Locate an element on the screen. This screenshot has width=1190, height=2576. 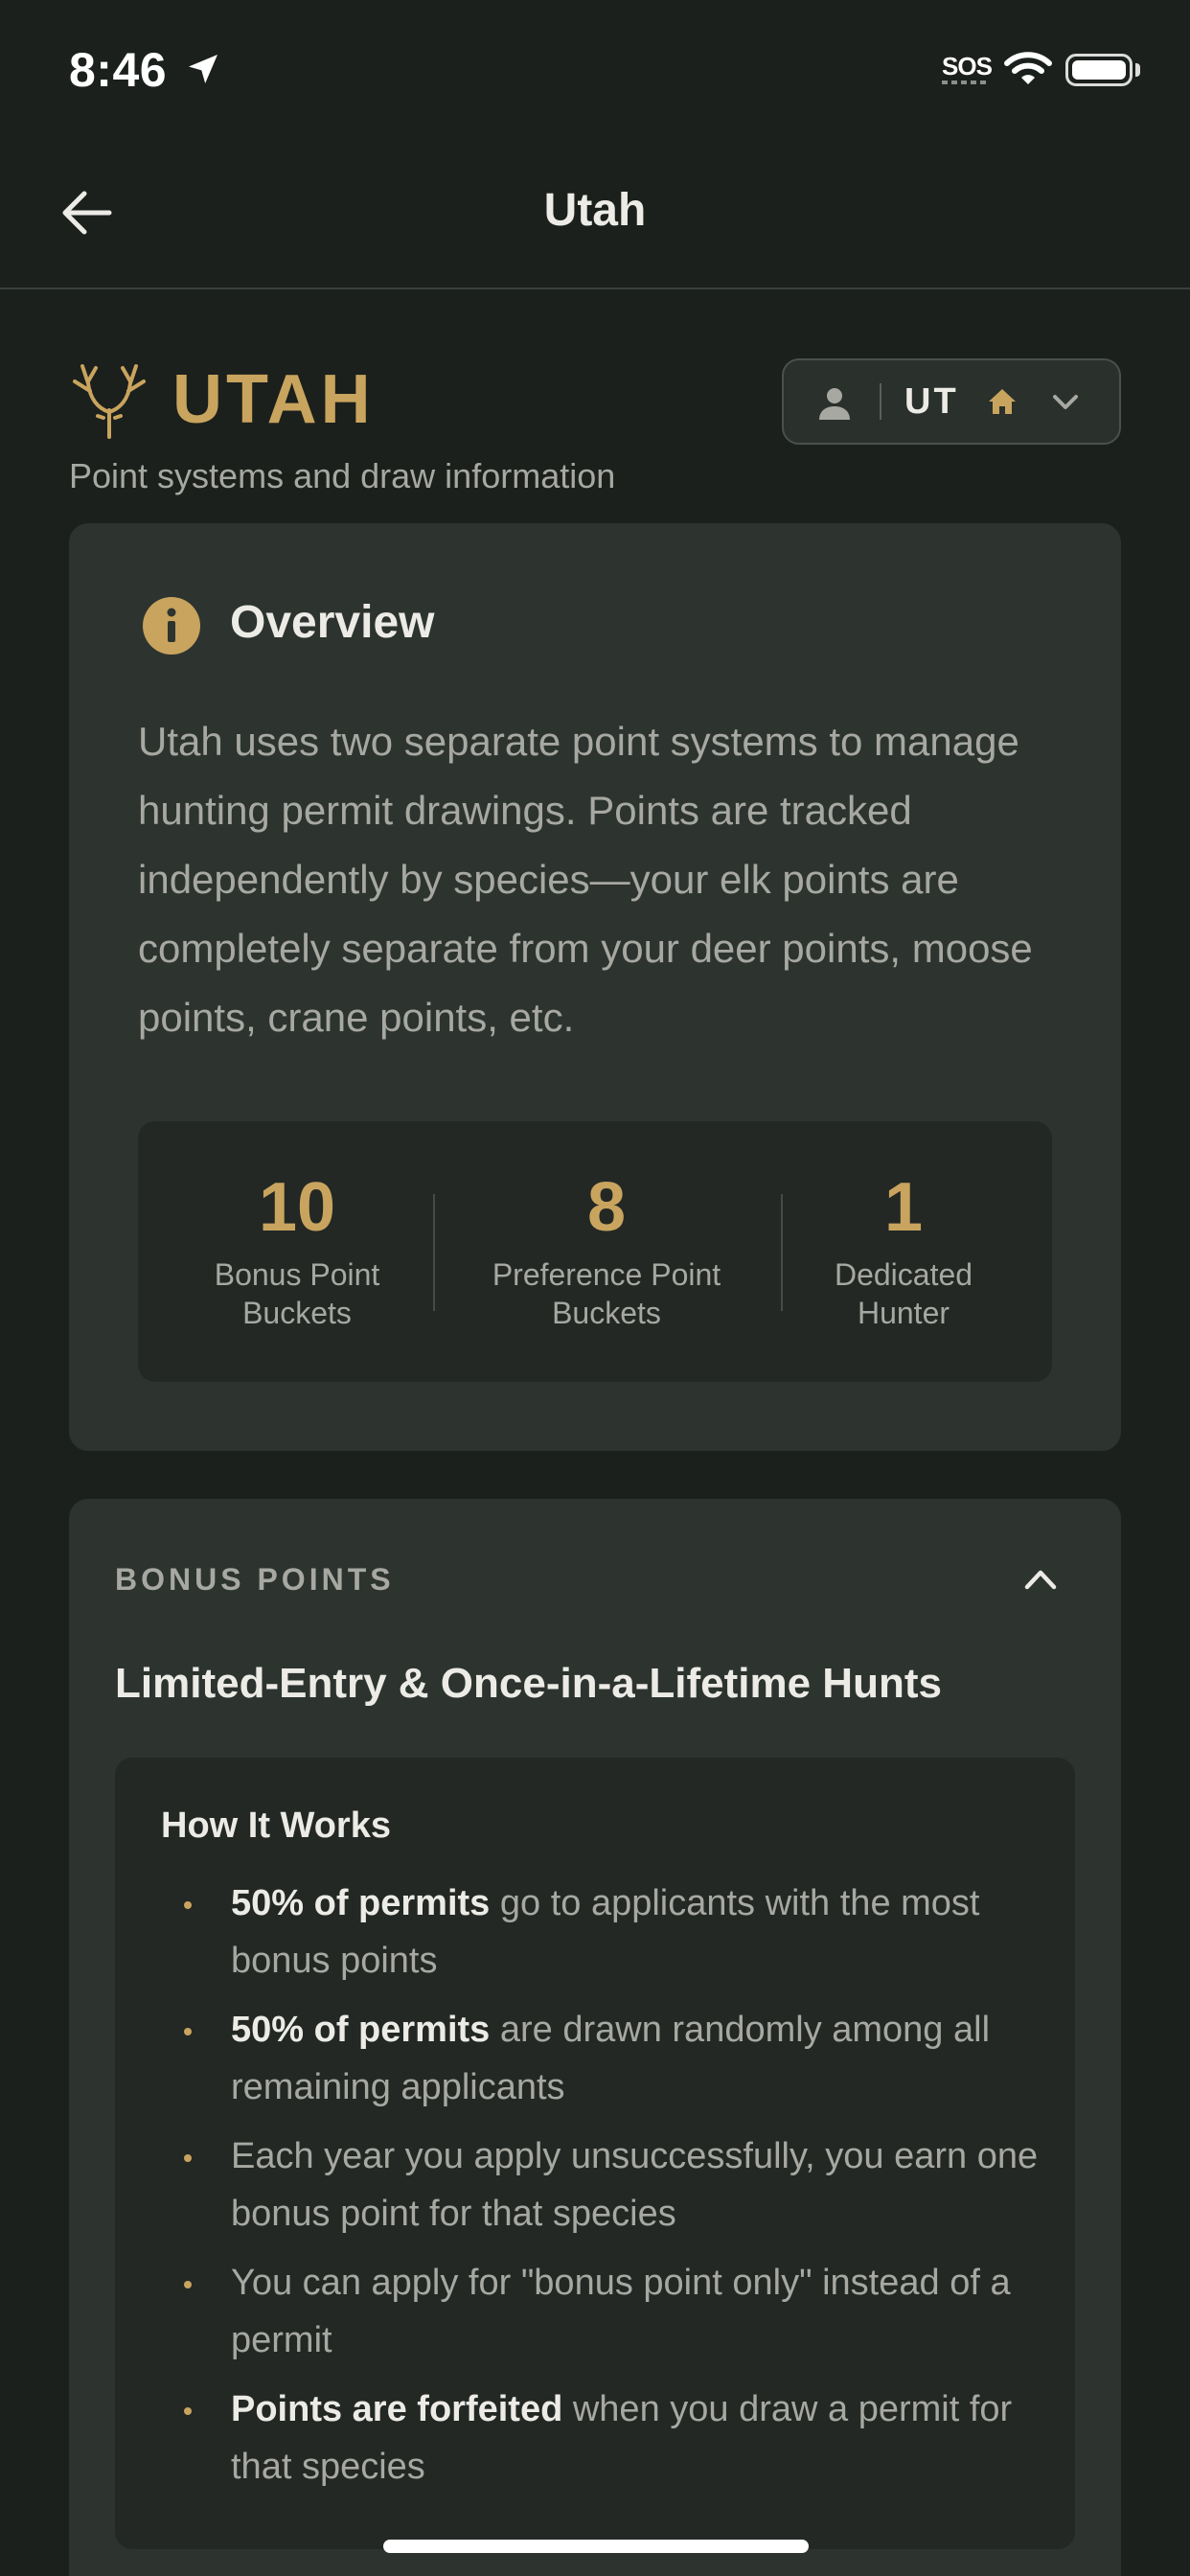
bullet-bold: Points are forfeited is located at coordinates (397, 2409).